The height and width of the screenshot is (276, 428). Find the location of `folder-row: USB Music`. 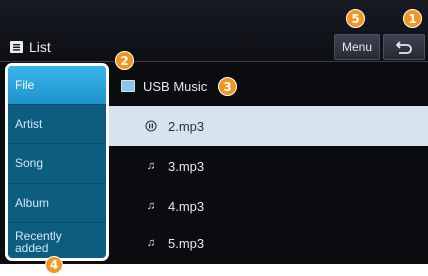

folder-row: USB Music is located at coordinates (268, 86).